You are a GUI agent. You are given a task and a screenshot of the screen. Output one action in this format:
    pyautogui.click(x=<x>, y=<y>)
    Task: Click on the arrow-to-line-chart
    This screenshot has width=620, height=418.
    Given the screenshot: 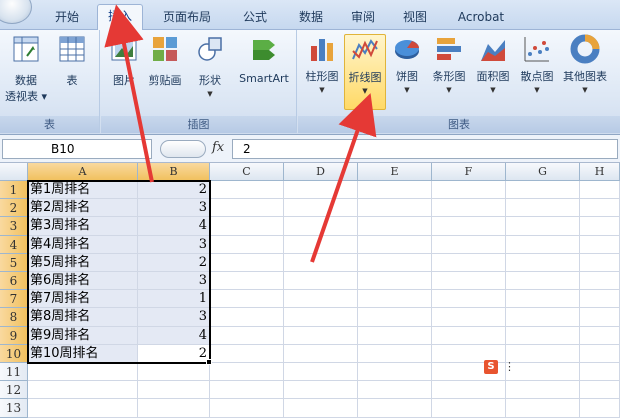 What is the action you would take?
    pyautogui.click(x=343, y=178)
    